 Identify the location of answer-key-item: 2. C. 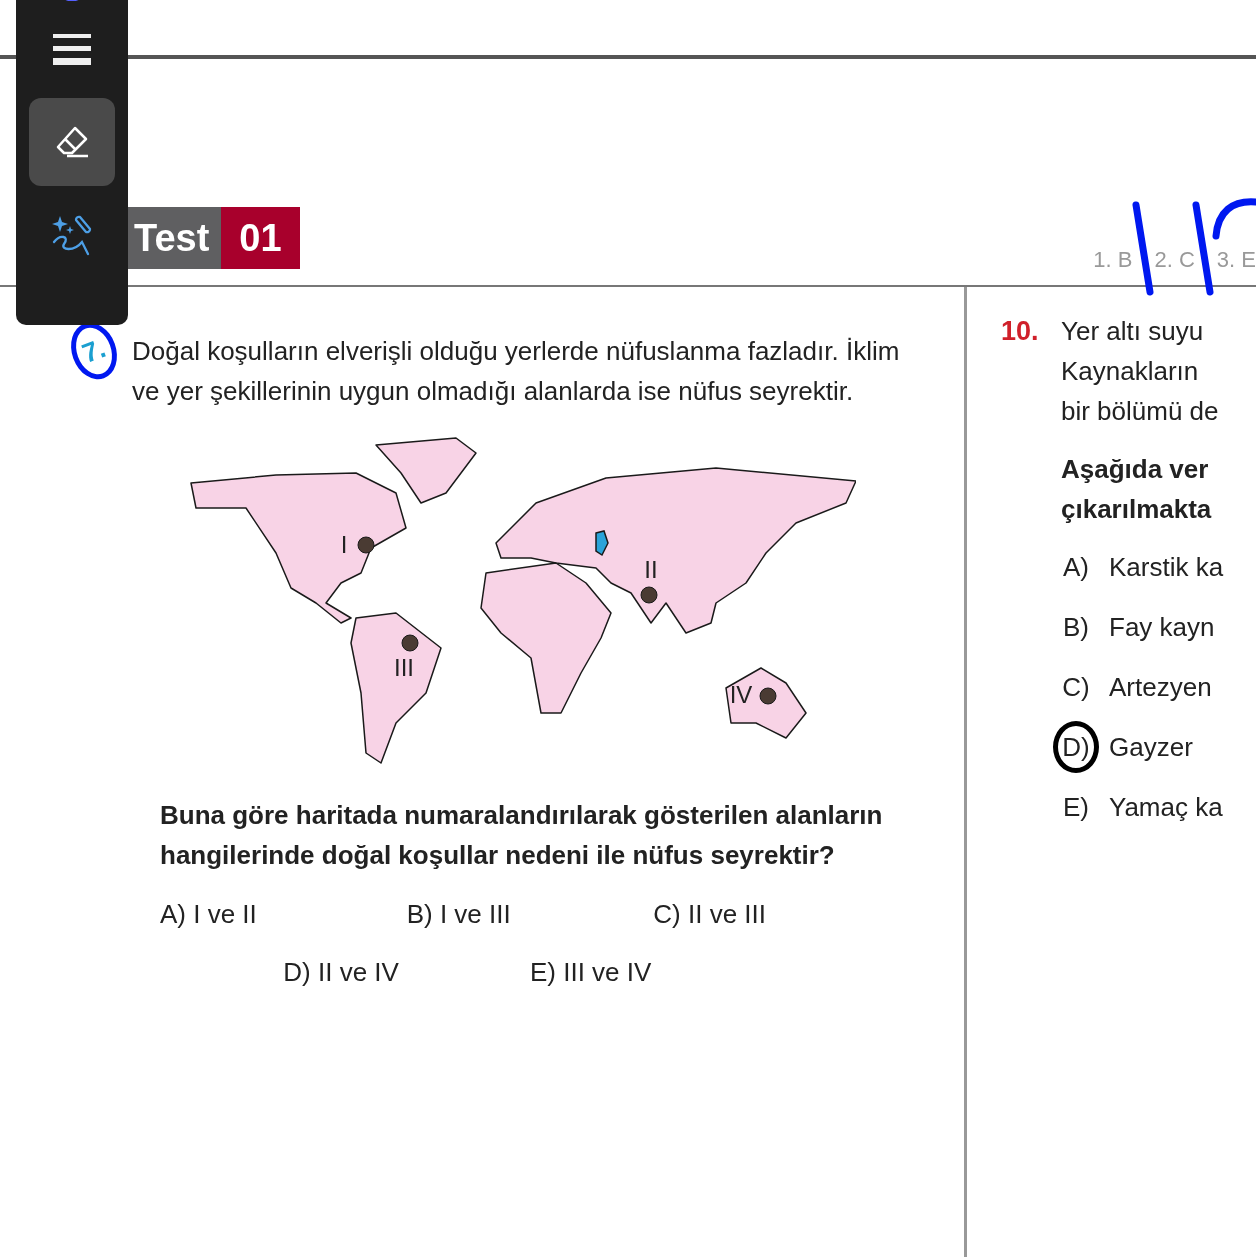
(1174, 260).